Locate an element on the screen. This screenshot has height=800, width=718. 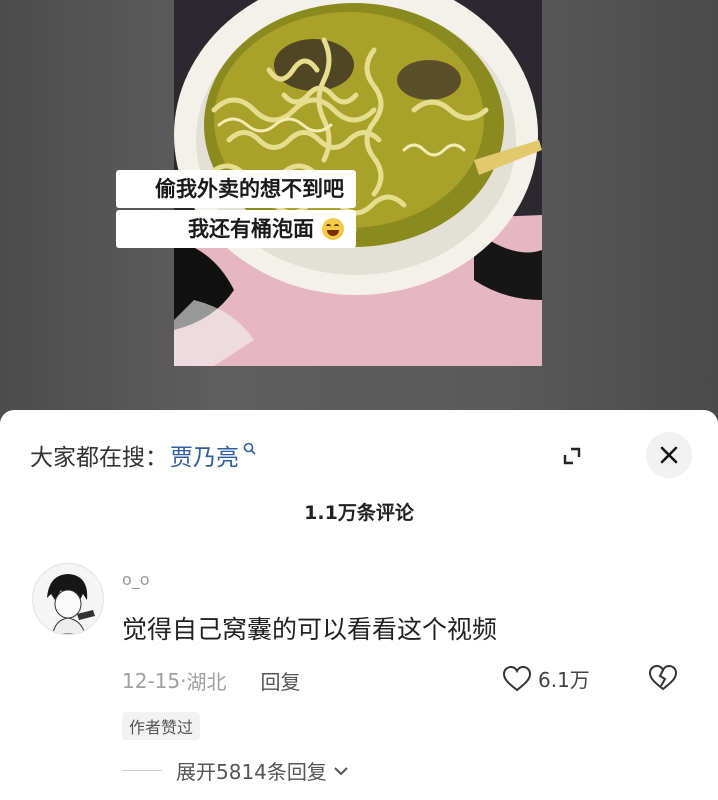
comment-text: 觉得自己窝囊的可以看看这个视频 is located at coordinates (310, 629).